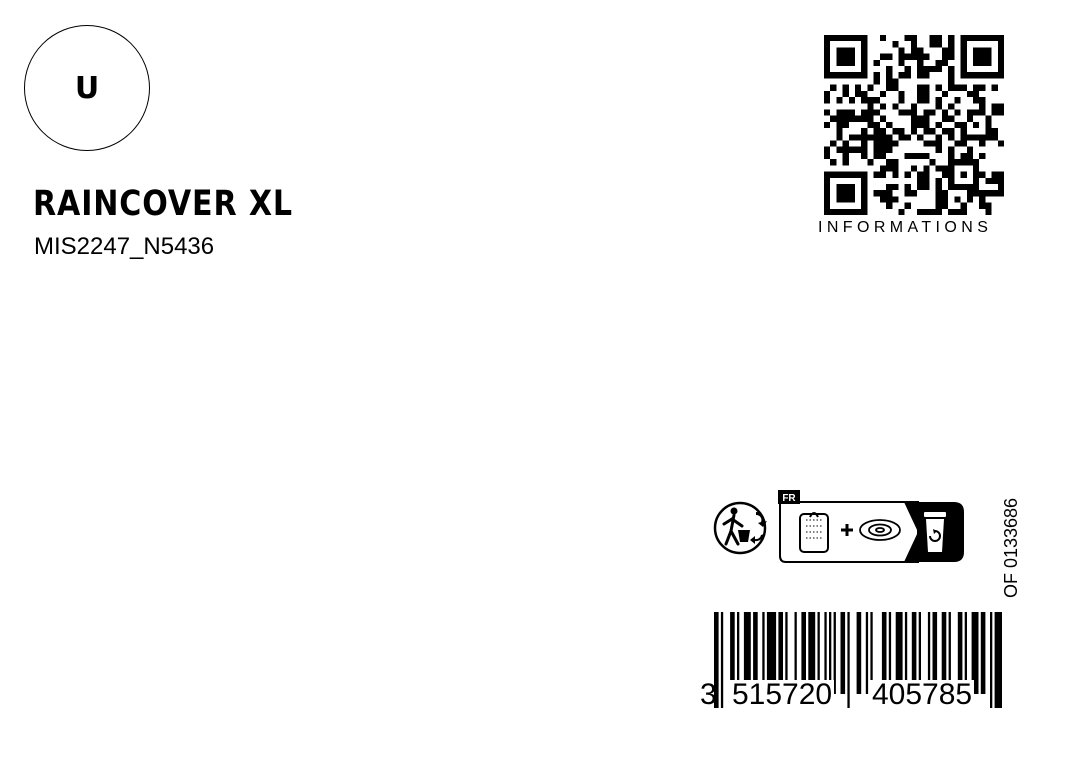  I want to click on barcode-first-digit: 3, so click(708, 694).